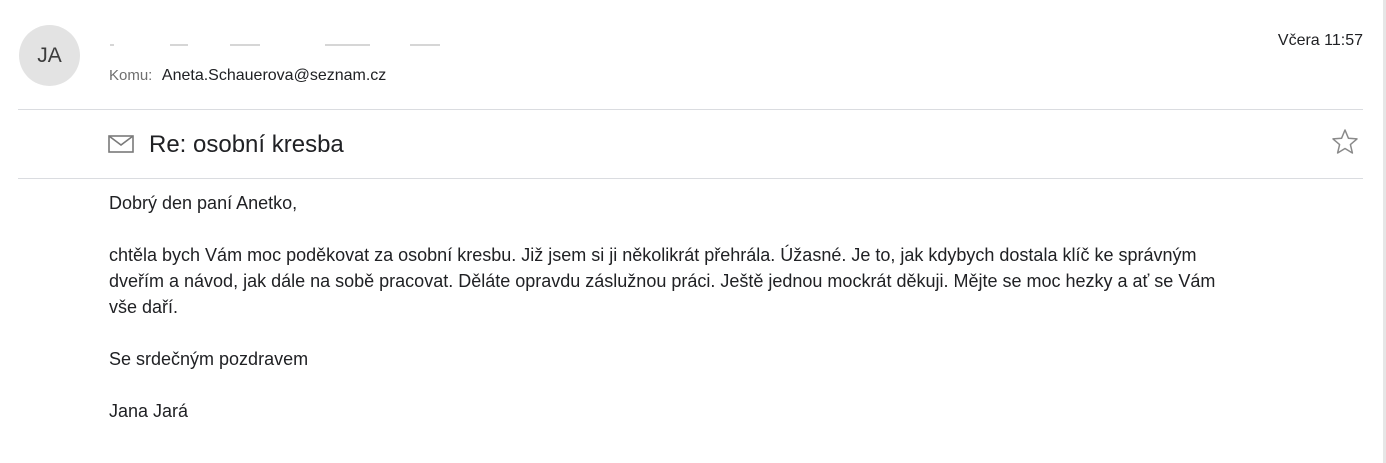 Image resolution: width=1386 pixels, height=463 pixels. I want to click on body-greeting: Dobrý den paní Anetko,, so click(203, 203).